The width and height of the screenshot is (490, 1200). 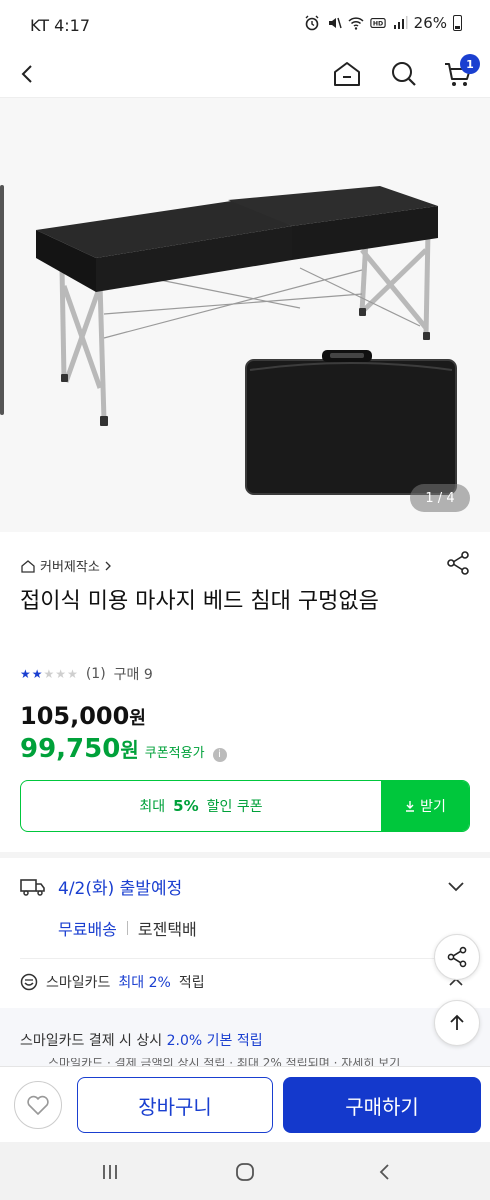 I want to click on home-icon, so click(x=347, y=74).